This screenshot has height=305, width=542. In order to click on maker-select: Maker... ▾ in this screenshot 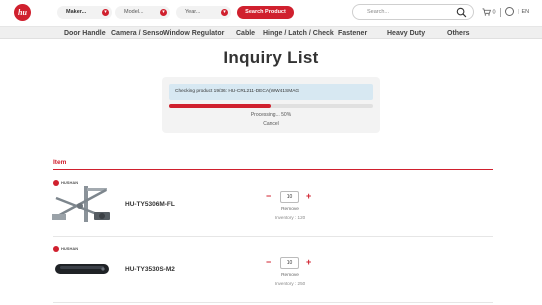, I will do `click(84, 12)`.